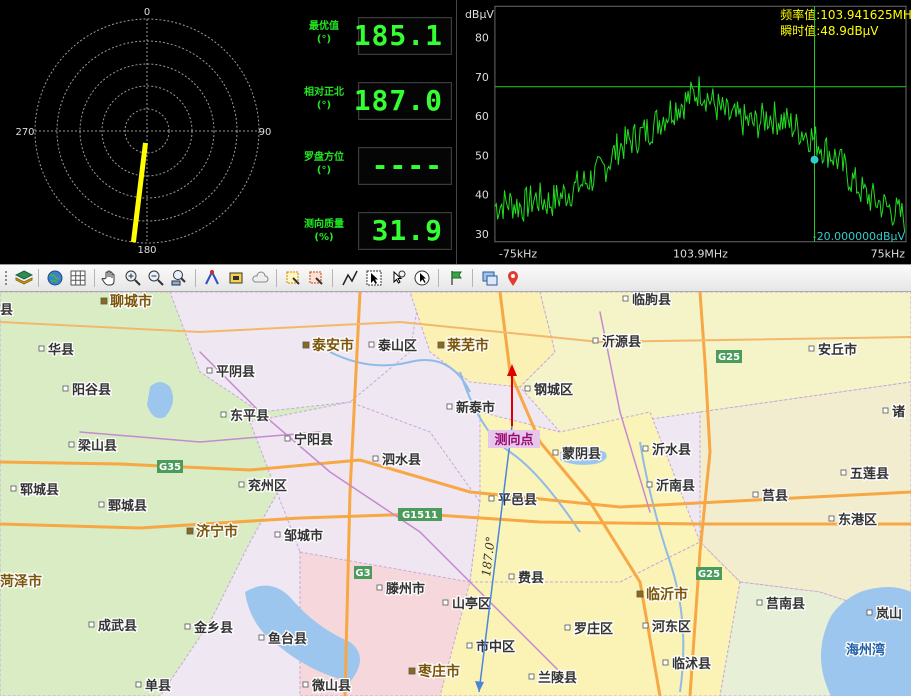 The image size is (911, 696). I want to click on place-label: 微山县, so click(331, 686).